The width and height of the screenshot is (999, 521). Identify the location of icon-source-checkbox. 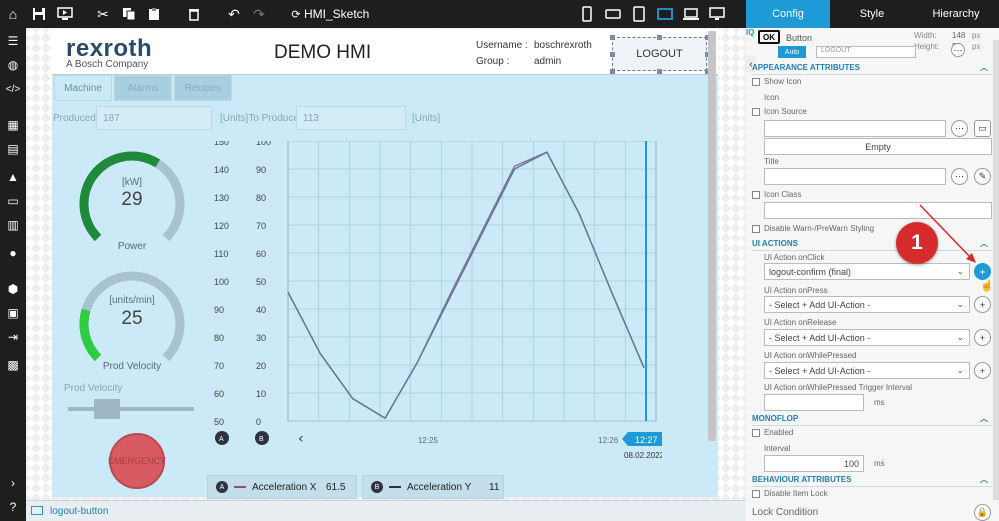
(756, 112).